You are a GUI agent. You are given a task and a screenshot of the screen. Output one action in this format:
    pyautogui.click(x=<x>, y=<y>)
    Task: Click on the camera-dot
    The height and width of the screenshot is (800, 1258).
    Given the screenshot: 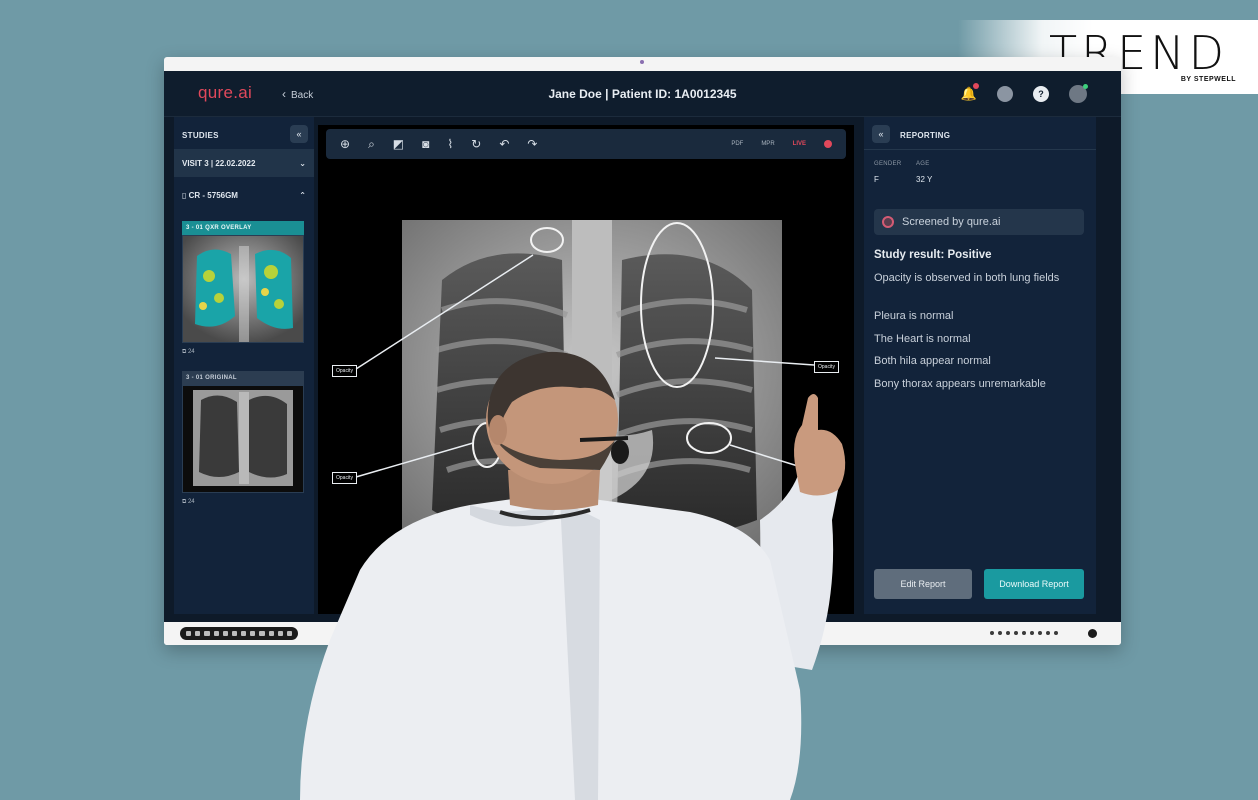 What is the action you would take?
    pyautogui.click(x=642, y=62)
    